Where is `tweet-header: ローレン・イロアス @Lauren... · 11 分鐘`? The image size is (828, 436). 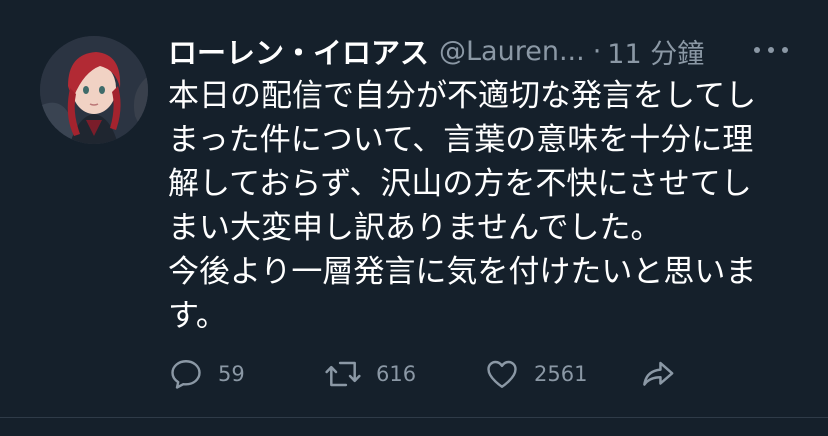
tweet-header: ローレン・イロアス @Lauren... · 11 分鐘 is located at coordinates (478, 51).